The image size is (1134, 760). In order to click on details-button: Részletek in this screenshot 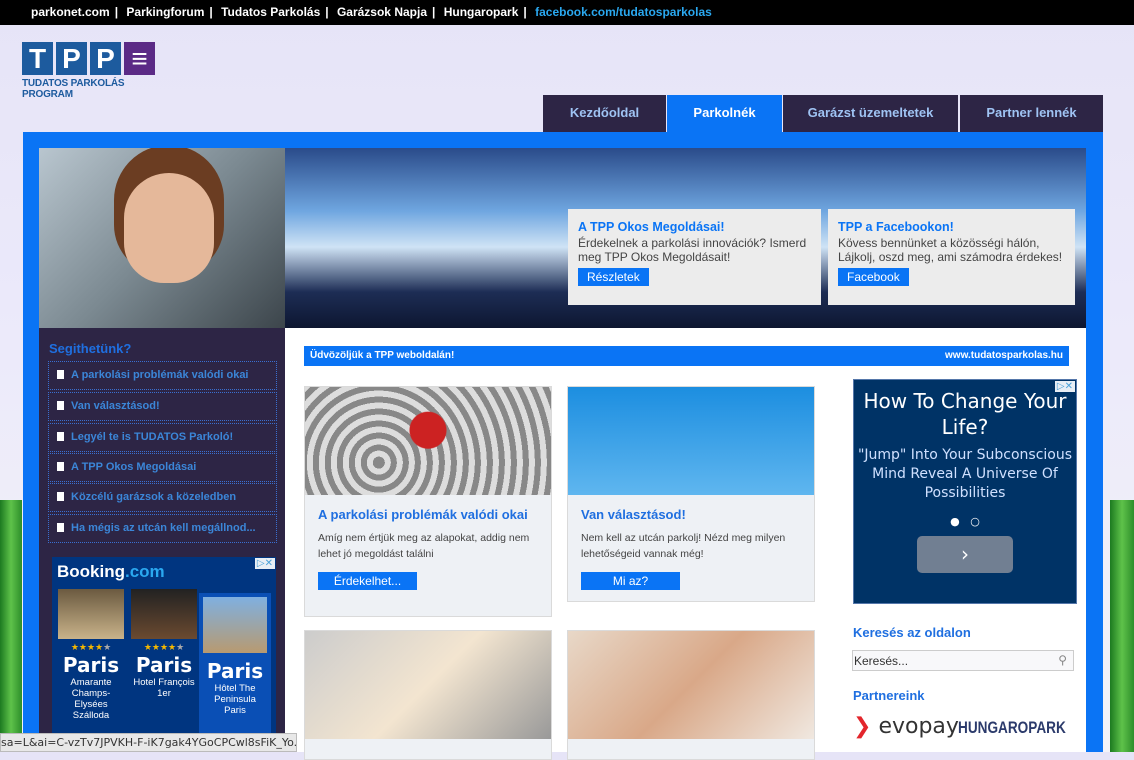, I will do `click(613, 277)`.